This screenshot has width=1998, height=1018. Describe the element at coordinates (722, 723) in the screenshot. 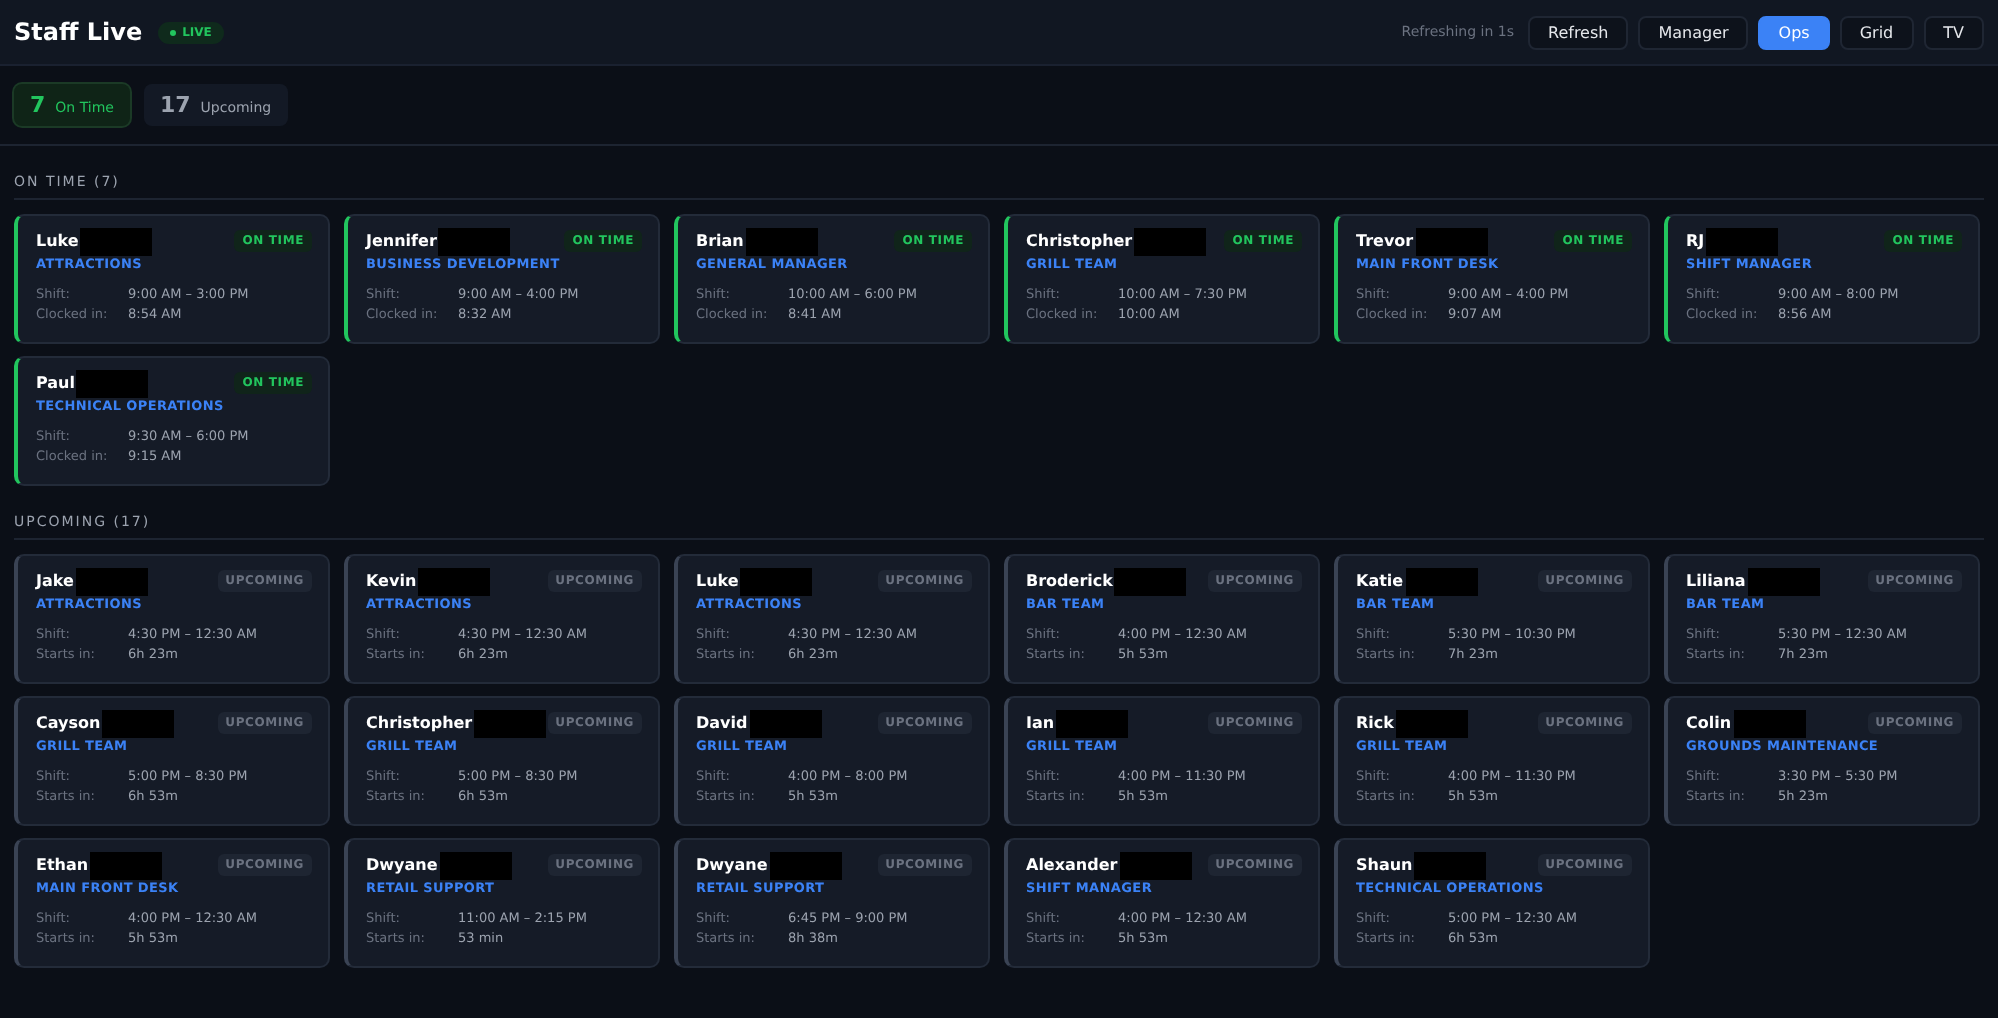

I see `staff-name: David` at that location.